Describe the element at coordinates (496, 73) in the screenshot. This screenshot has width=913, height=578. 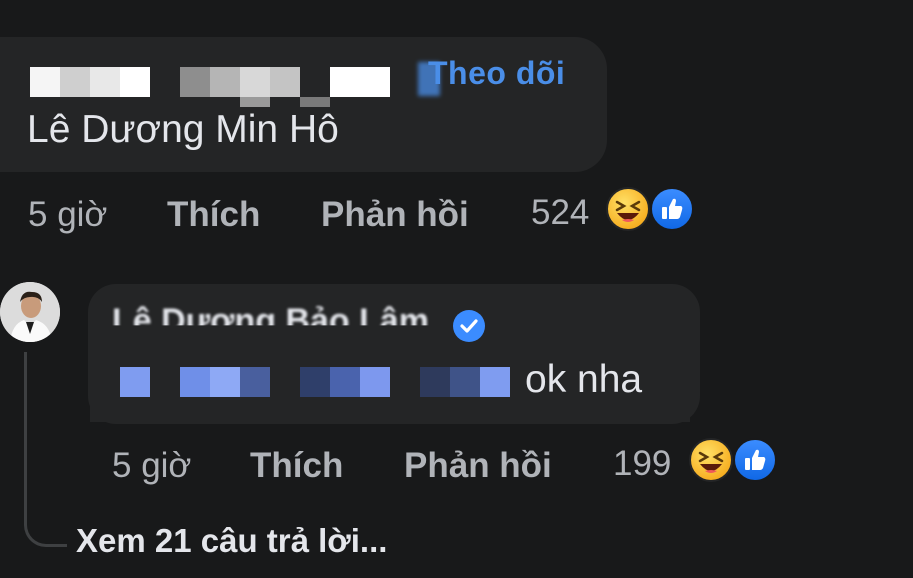
I see `follow-link: Theo dõi` at that location.